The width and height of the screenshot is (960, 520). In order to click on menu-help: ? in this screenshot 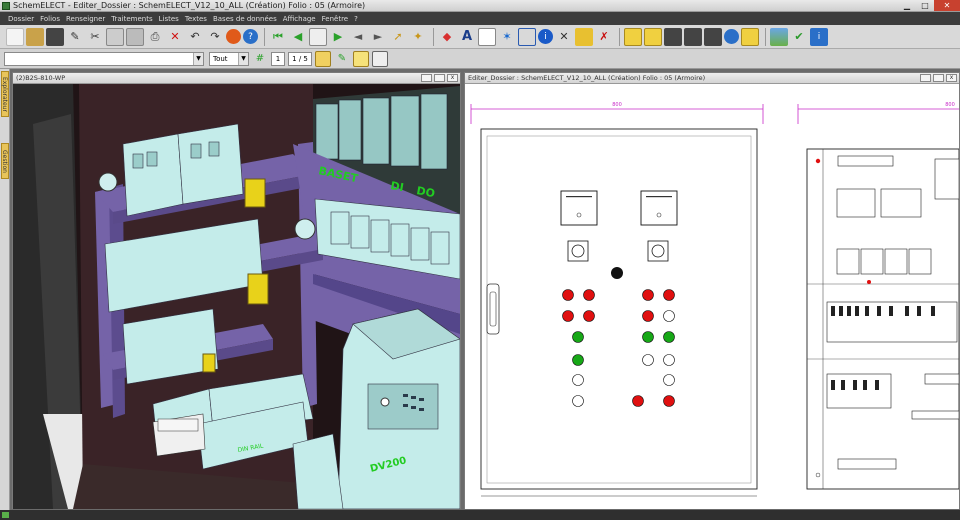, I will do `click(356, 19)`.